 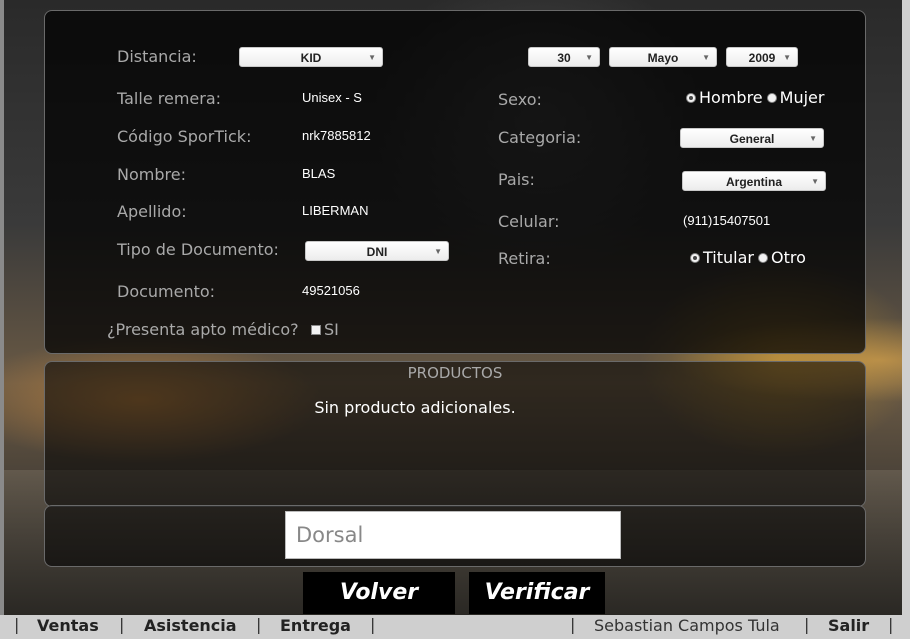 I want to click on apellido-label: Apellido:, so click(x=152, y=211).